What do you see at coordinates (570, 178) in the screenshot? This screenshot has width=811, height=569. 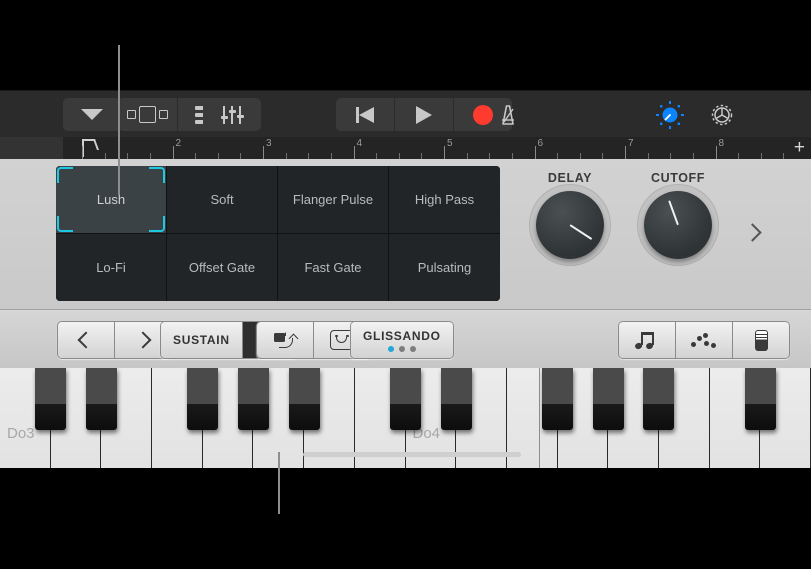 I see `delay-knob-label: DELAY` at bounding box center [570, 178].